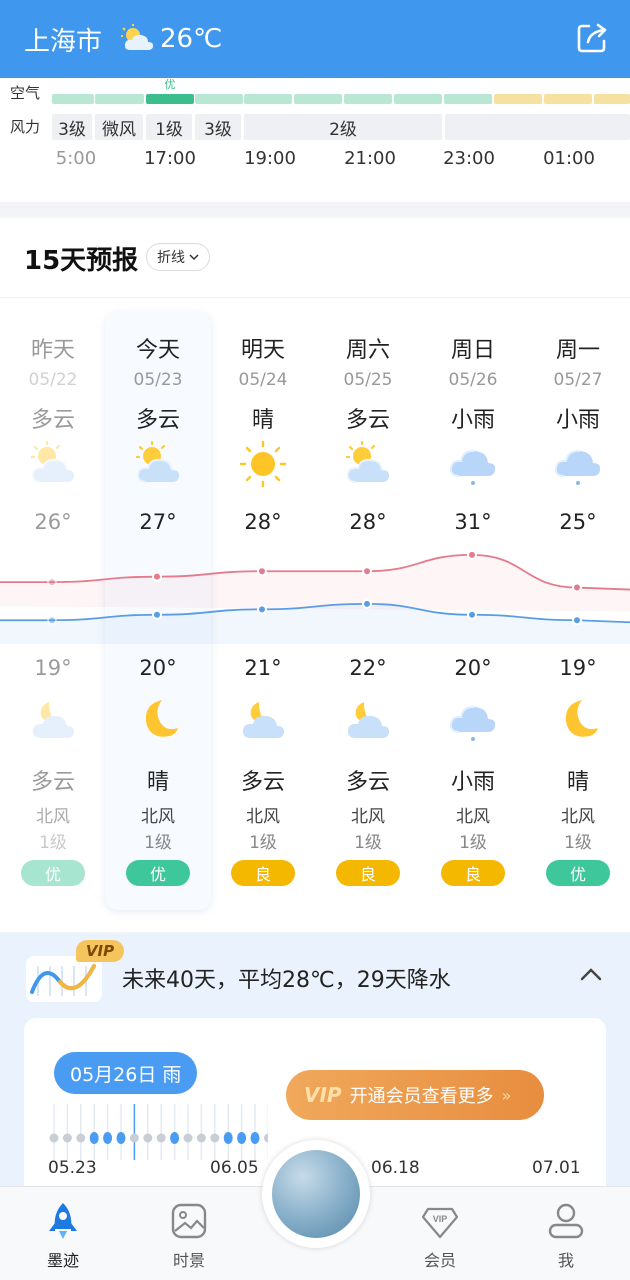 Image resolution: width=630 pixels, height=1280 pixels. I want to click on nav-label: 会员, so click(439, 1260).